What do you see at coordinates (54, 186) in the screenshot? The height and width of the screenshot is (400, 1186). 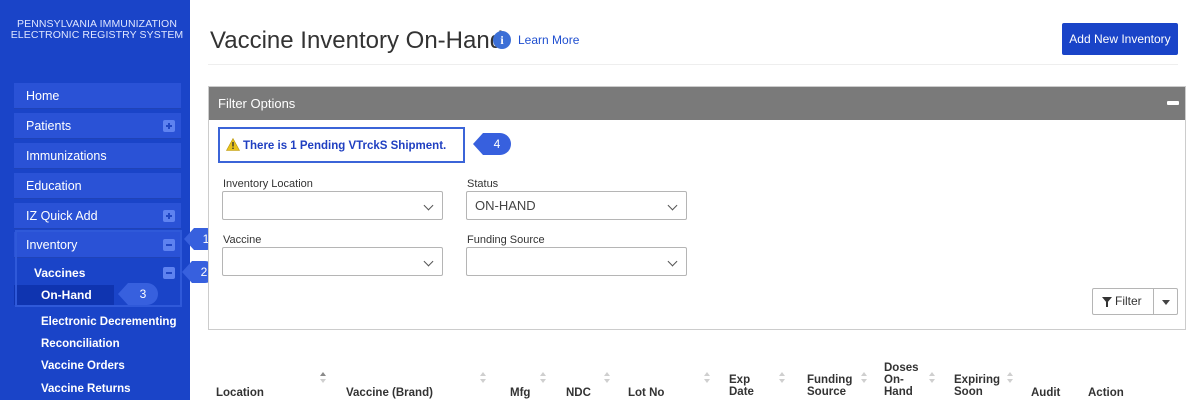 I see `sidebar-item-label: Education` at bounding box center [54, 186].